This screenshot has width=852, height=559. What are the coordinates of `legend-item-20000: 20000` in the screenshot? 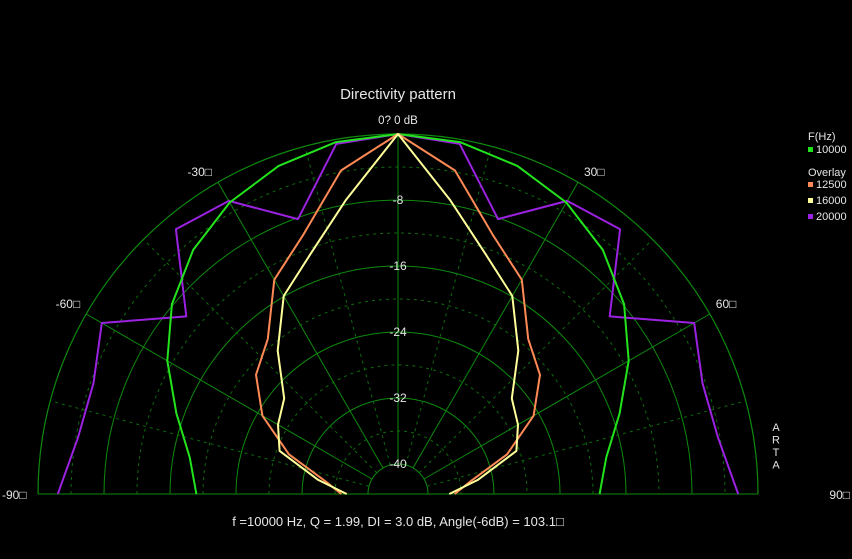 It's located at (831, 217).